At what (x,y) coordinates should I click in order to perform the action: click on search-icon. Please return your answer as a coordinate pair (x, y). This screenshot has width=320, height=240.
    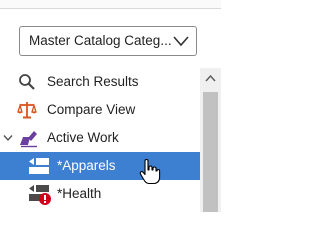
    Looking at the image, I should click on (27, 82).